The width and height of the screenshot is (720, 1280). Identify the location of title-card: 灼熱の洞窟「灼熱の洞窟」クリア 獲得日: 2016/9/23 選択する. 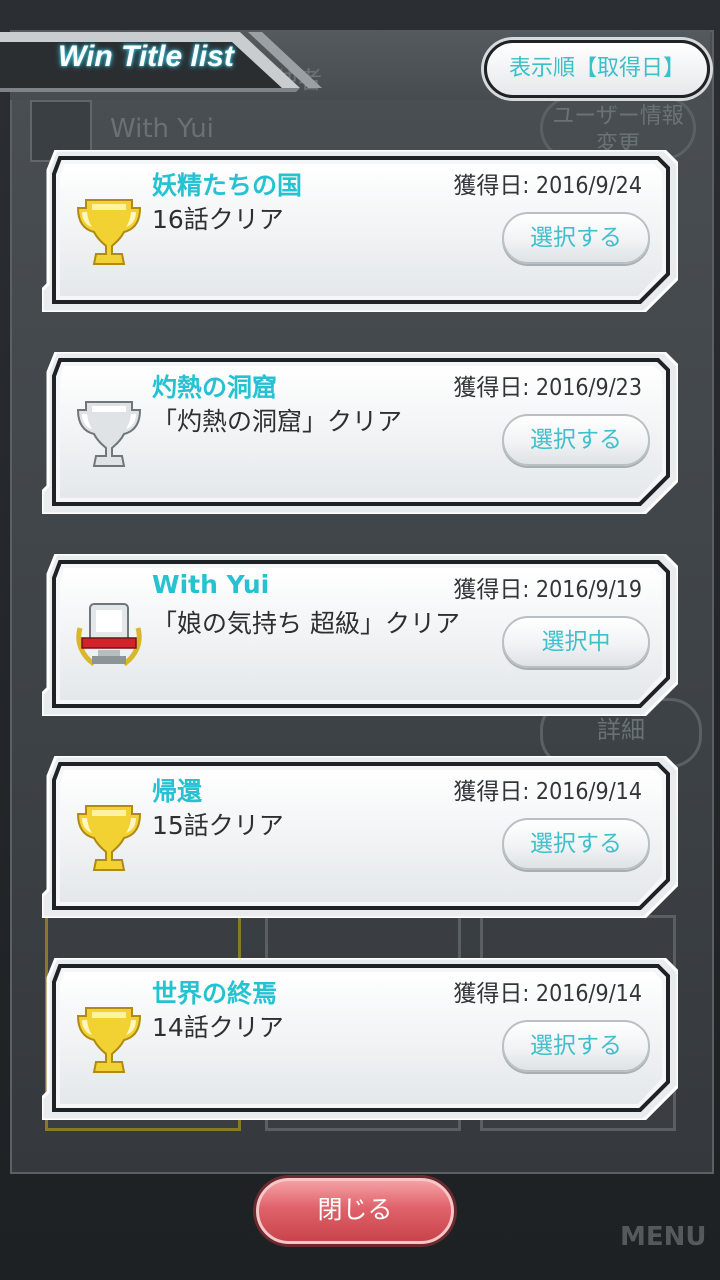
(360, 433).